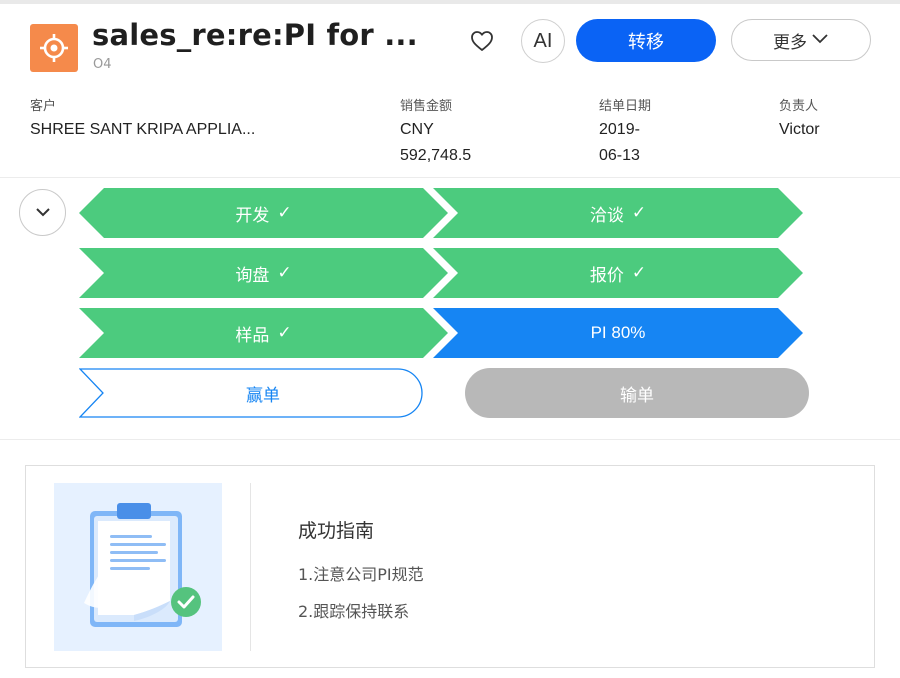  I want to click on clipboard-check-icon, so click(138, 567).